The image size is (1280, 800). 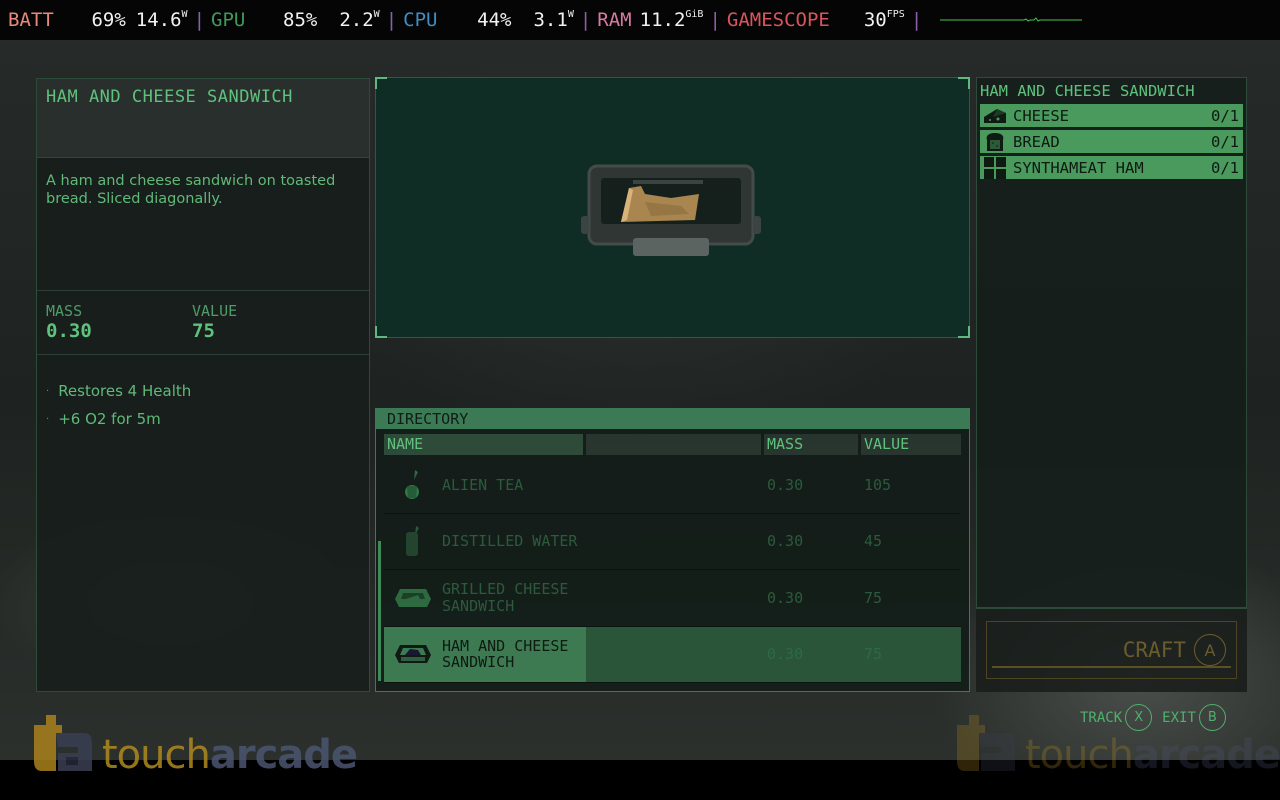 What do you see at coordinates (69, 331) in the screenshot?
I see `mass-value: 0.30` at bounding box center [69, 331].